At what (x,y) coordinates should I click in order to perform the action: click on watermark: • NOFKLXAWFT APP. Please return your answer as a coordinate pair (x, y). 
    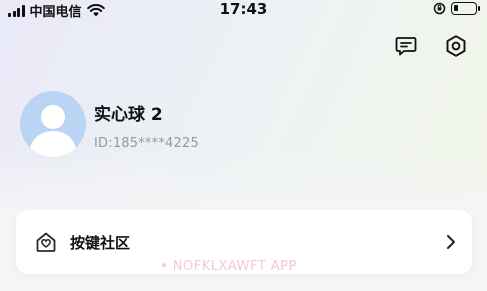
    Looking at the image, I should click on (228, 266).